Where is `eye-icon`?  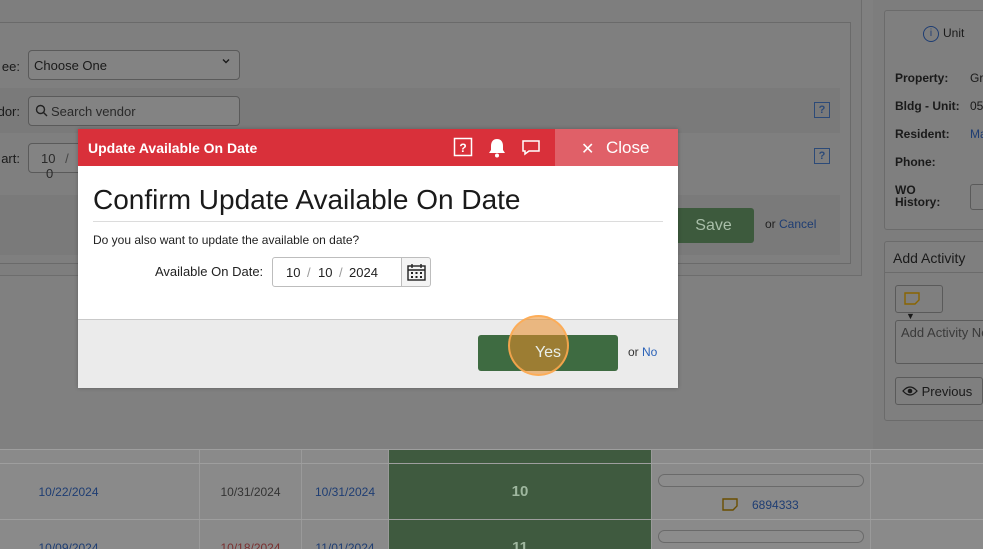
eye-icon is located at coordinates (912, 391).